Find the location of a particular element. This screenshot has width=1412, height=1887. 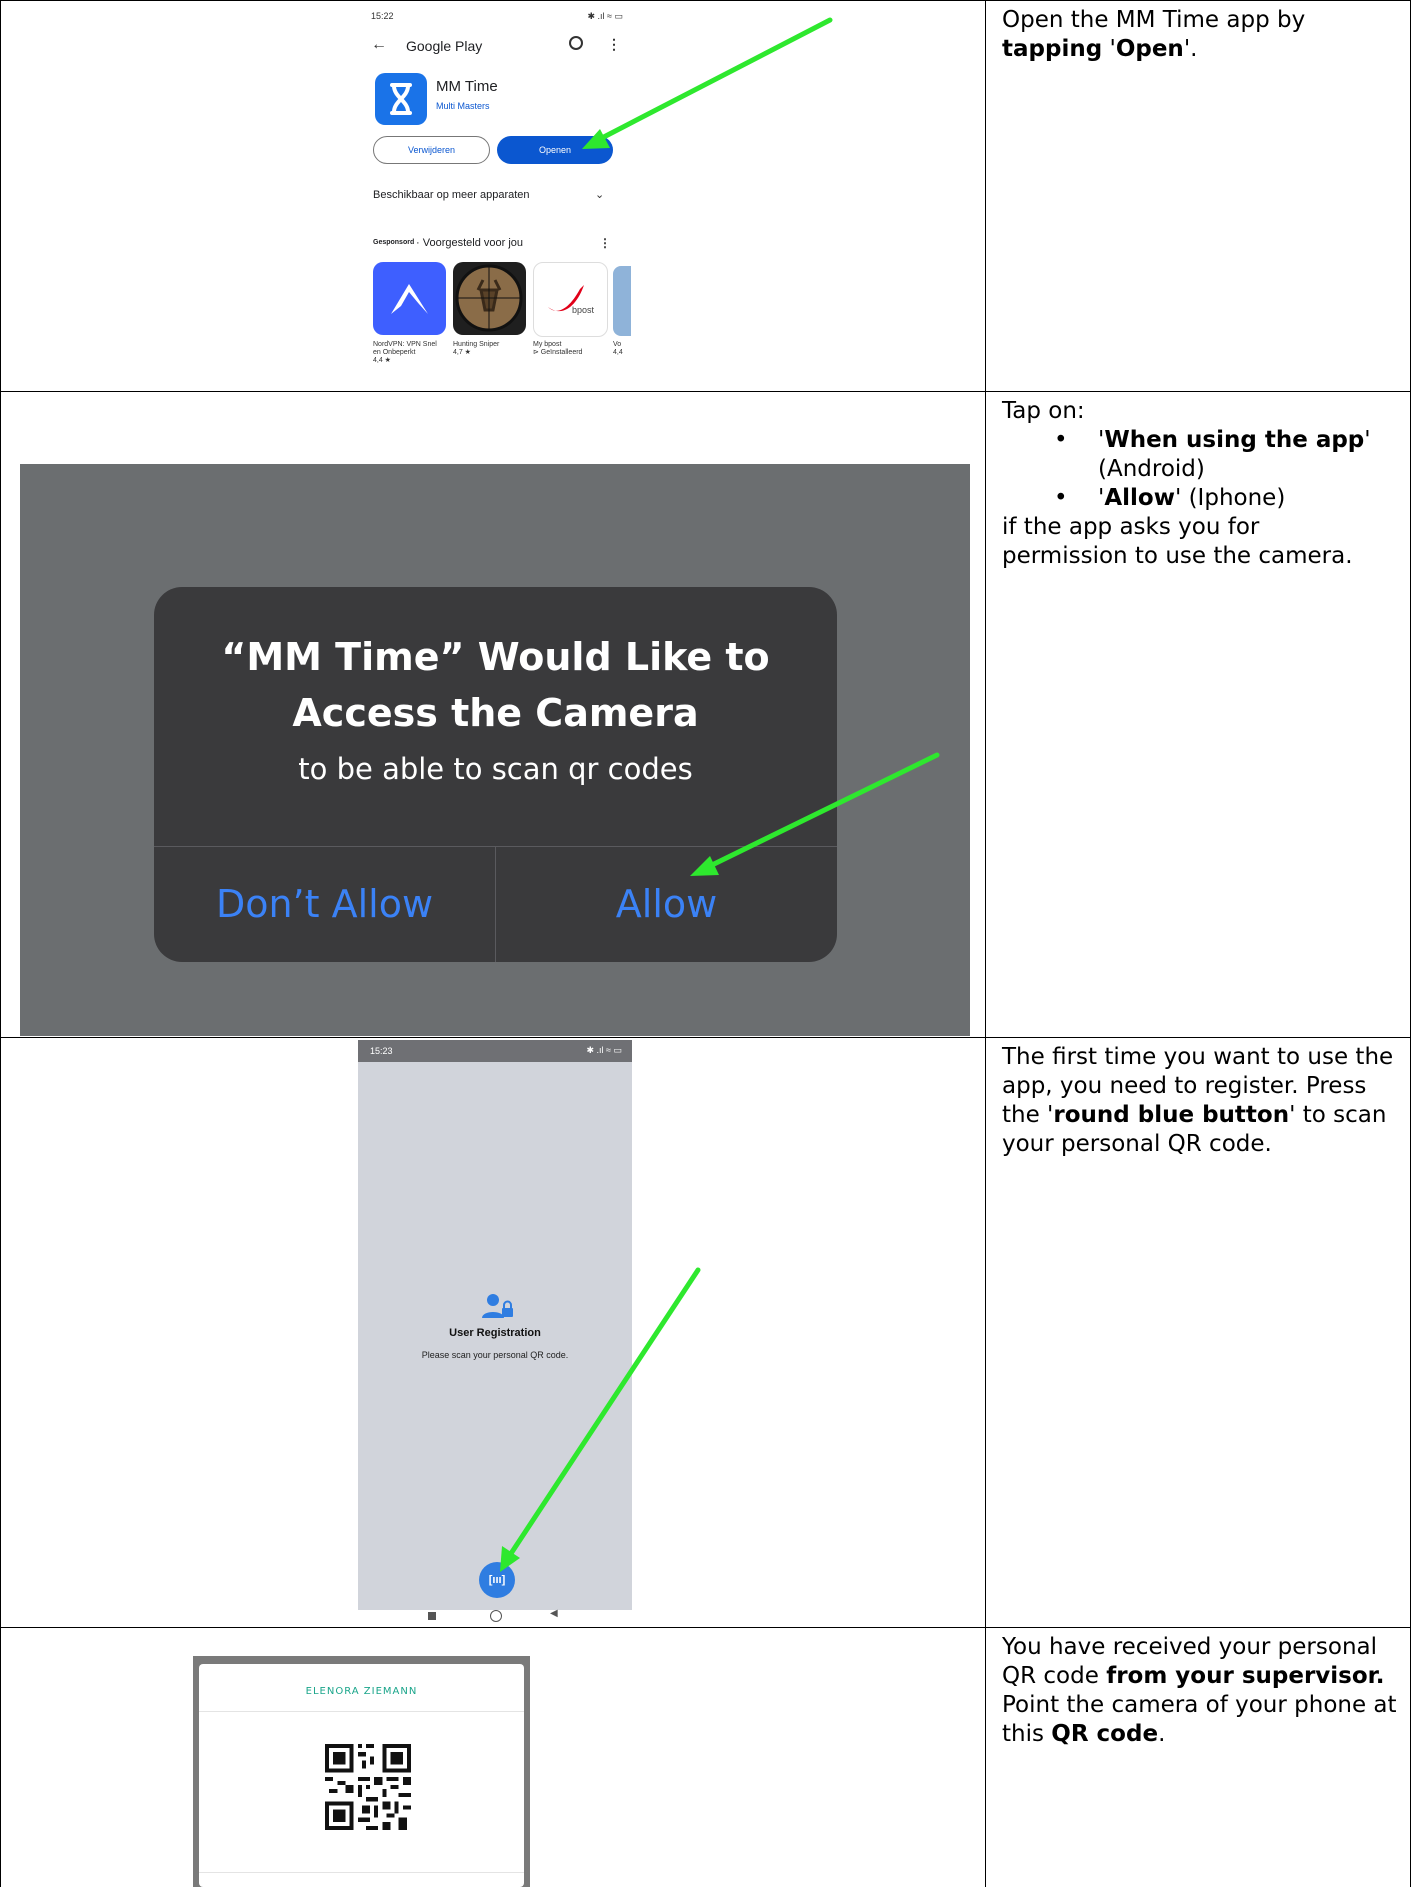

app-name-line: Hunting Sniper is located at coordinates (476, 344).